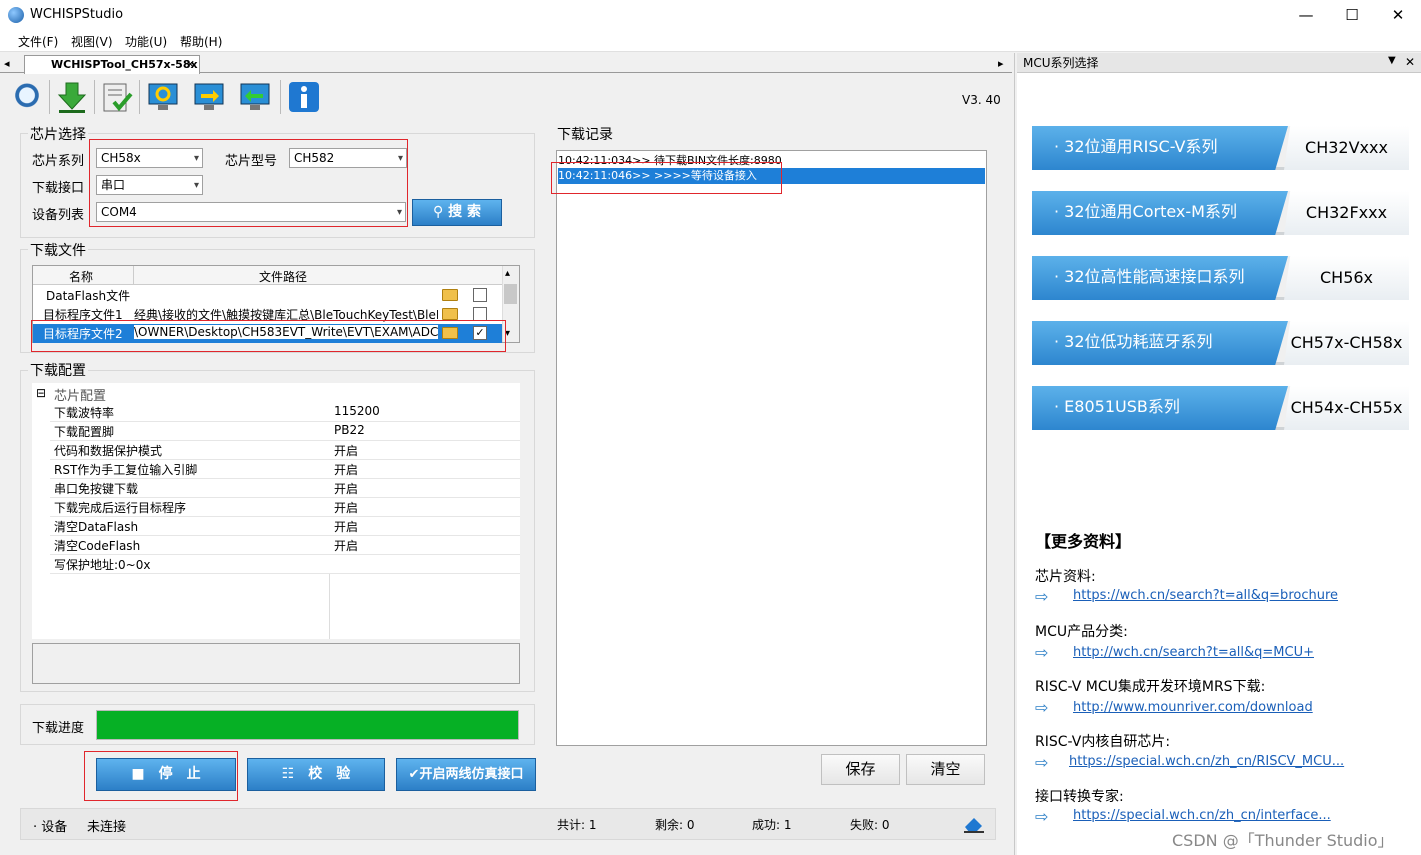  I want to click on watermark: CSDN @「Thunder Studio」, so click(1283, 840).